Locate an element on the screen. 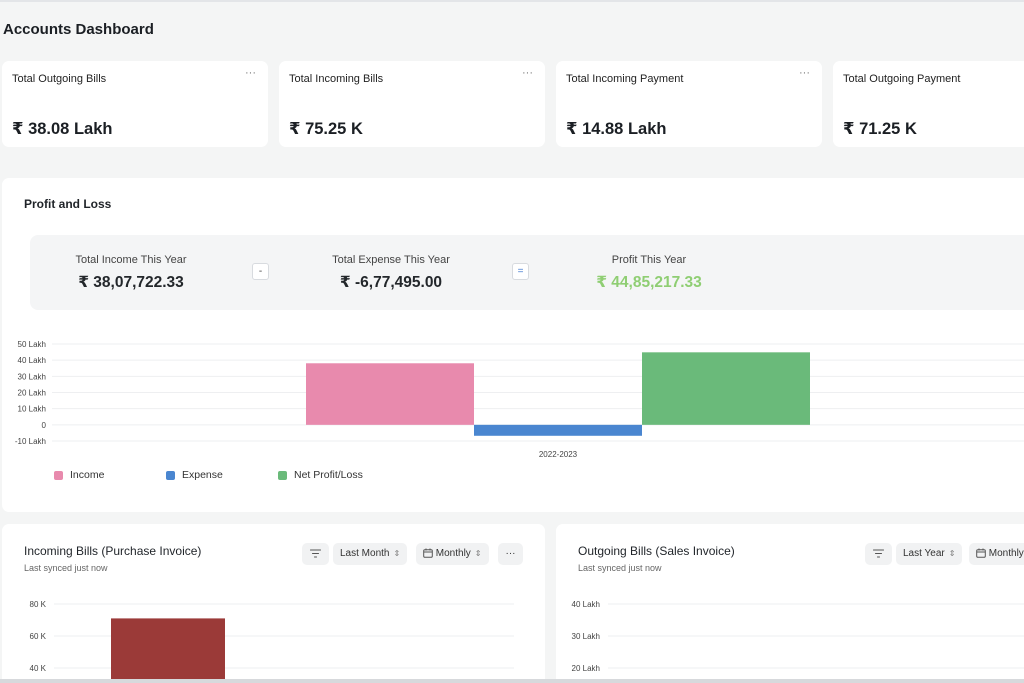 The width and height of the screenshot is (1024, 683). x-tick-label: 2022-2023 is located at coordinates (558, 454).